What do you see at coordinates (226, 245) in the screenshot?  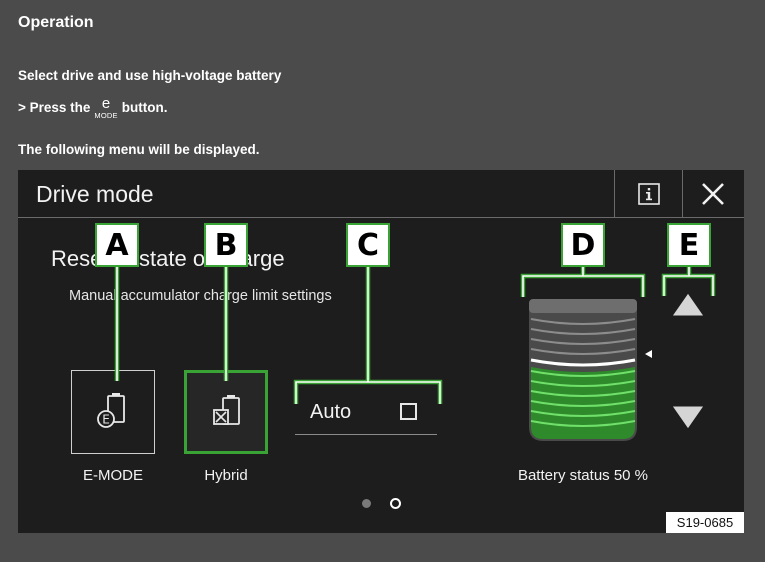 I see `callout-b: B` at bounding box center [226, 245].